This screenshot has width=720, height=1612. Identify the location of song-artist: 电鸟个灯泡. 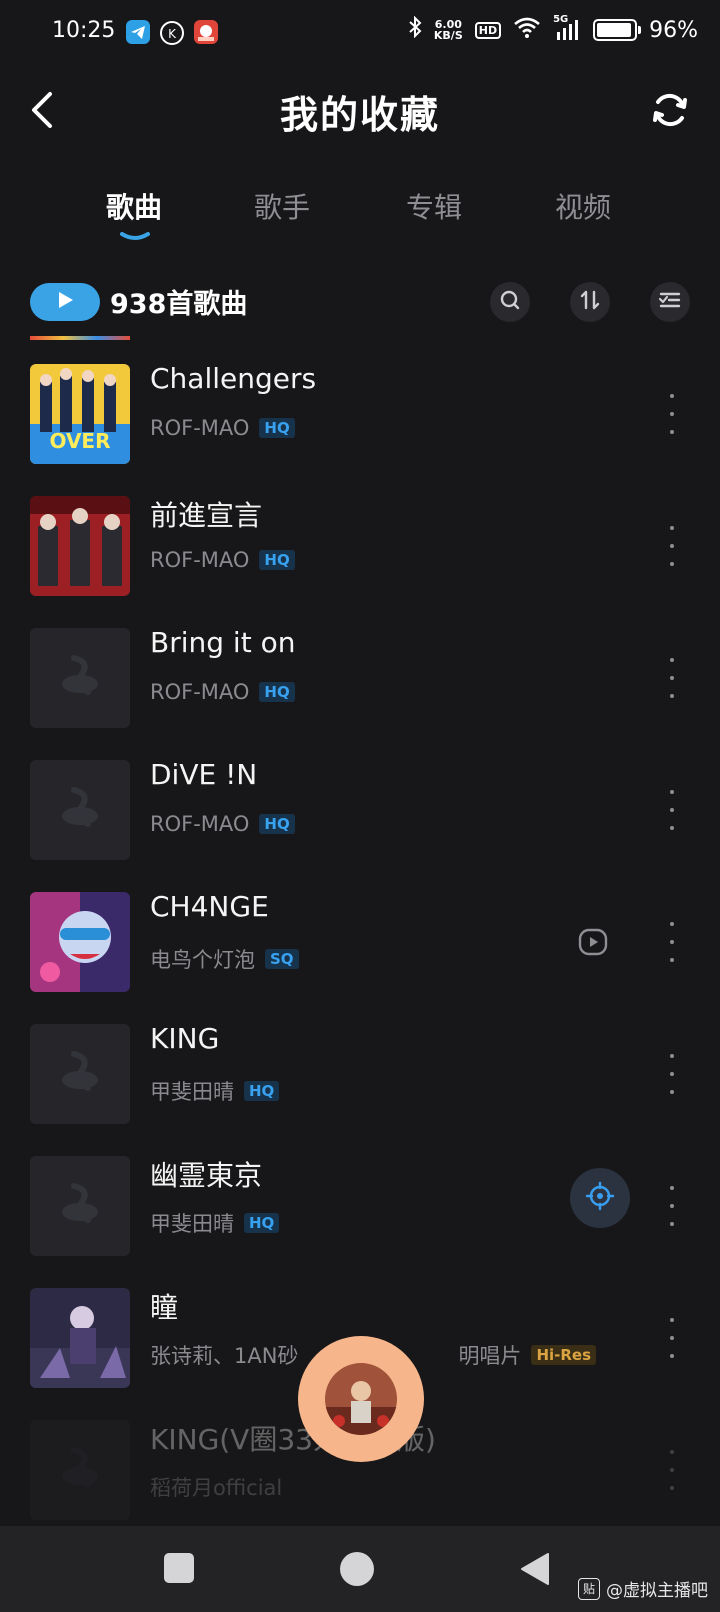
(202, 960).